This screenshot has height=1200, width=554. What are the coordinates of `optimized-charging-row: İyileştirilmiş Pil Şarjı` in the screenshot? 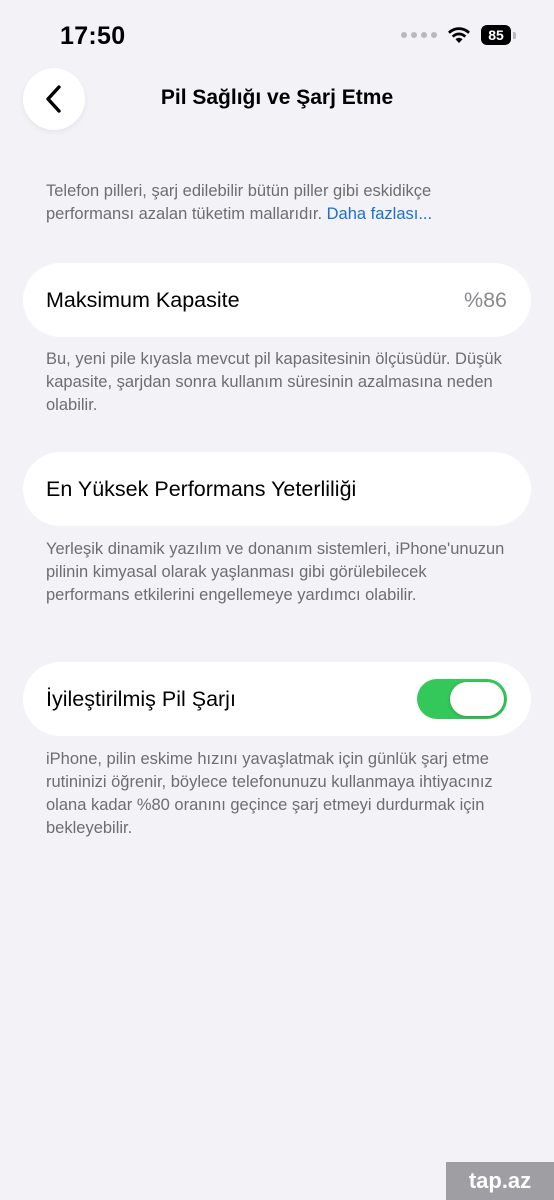 It's located at (277, 699).